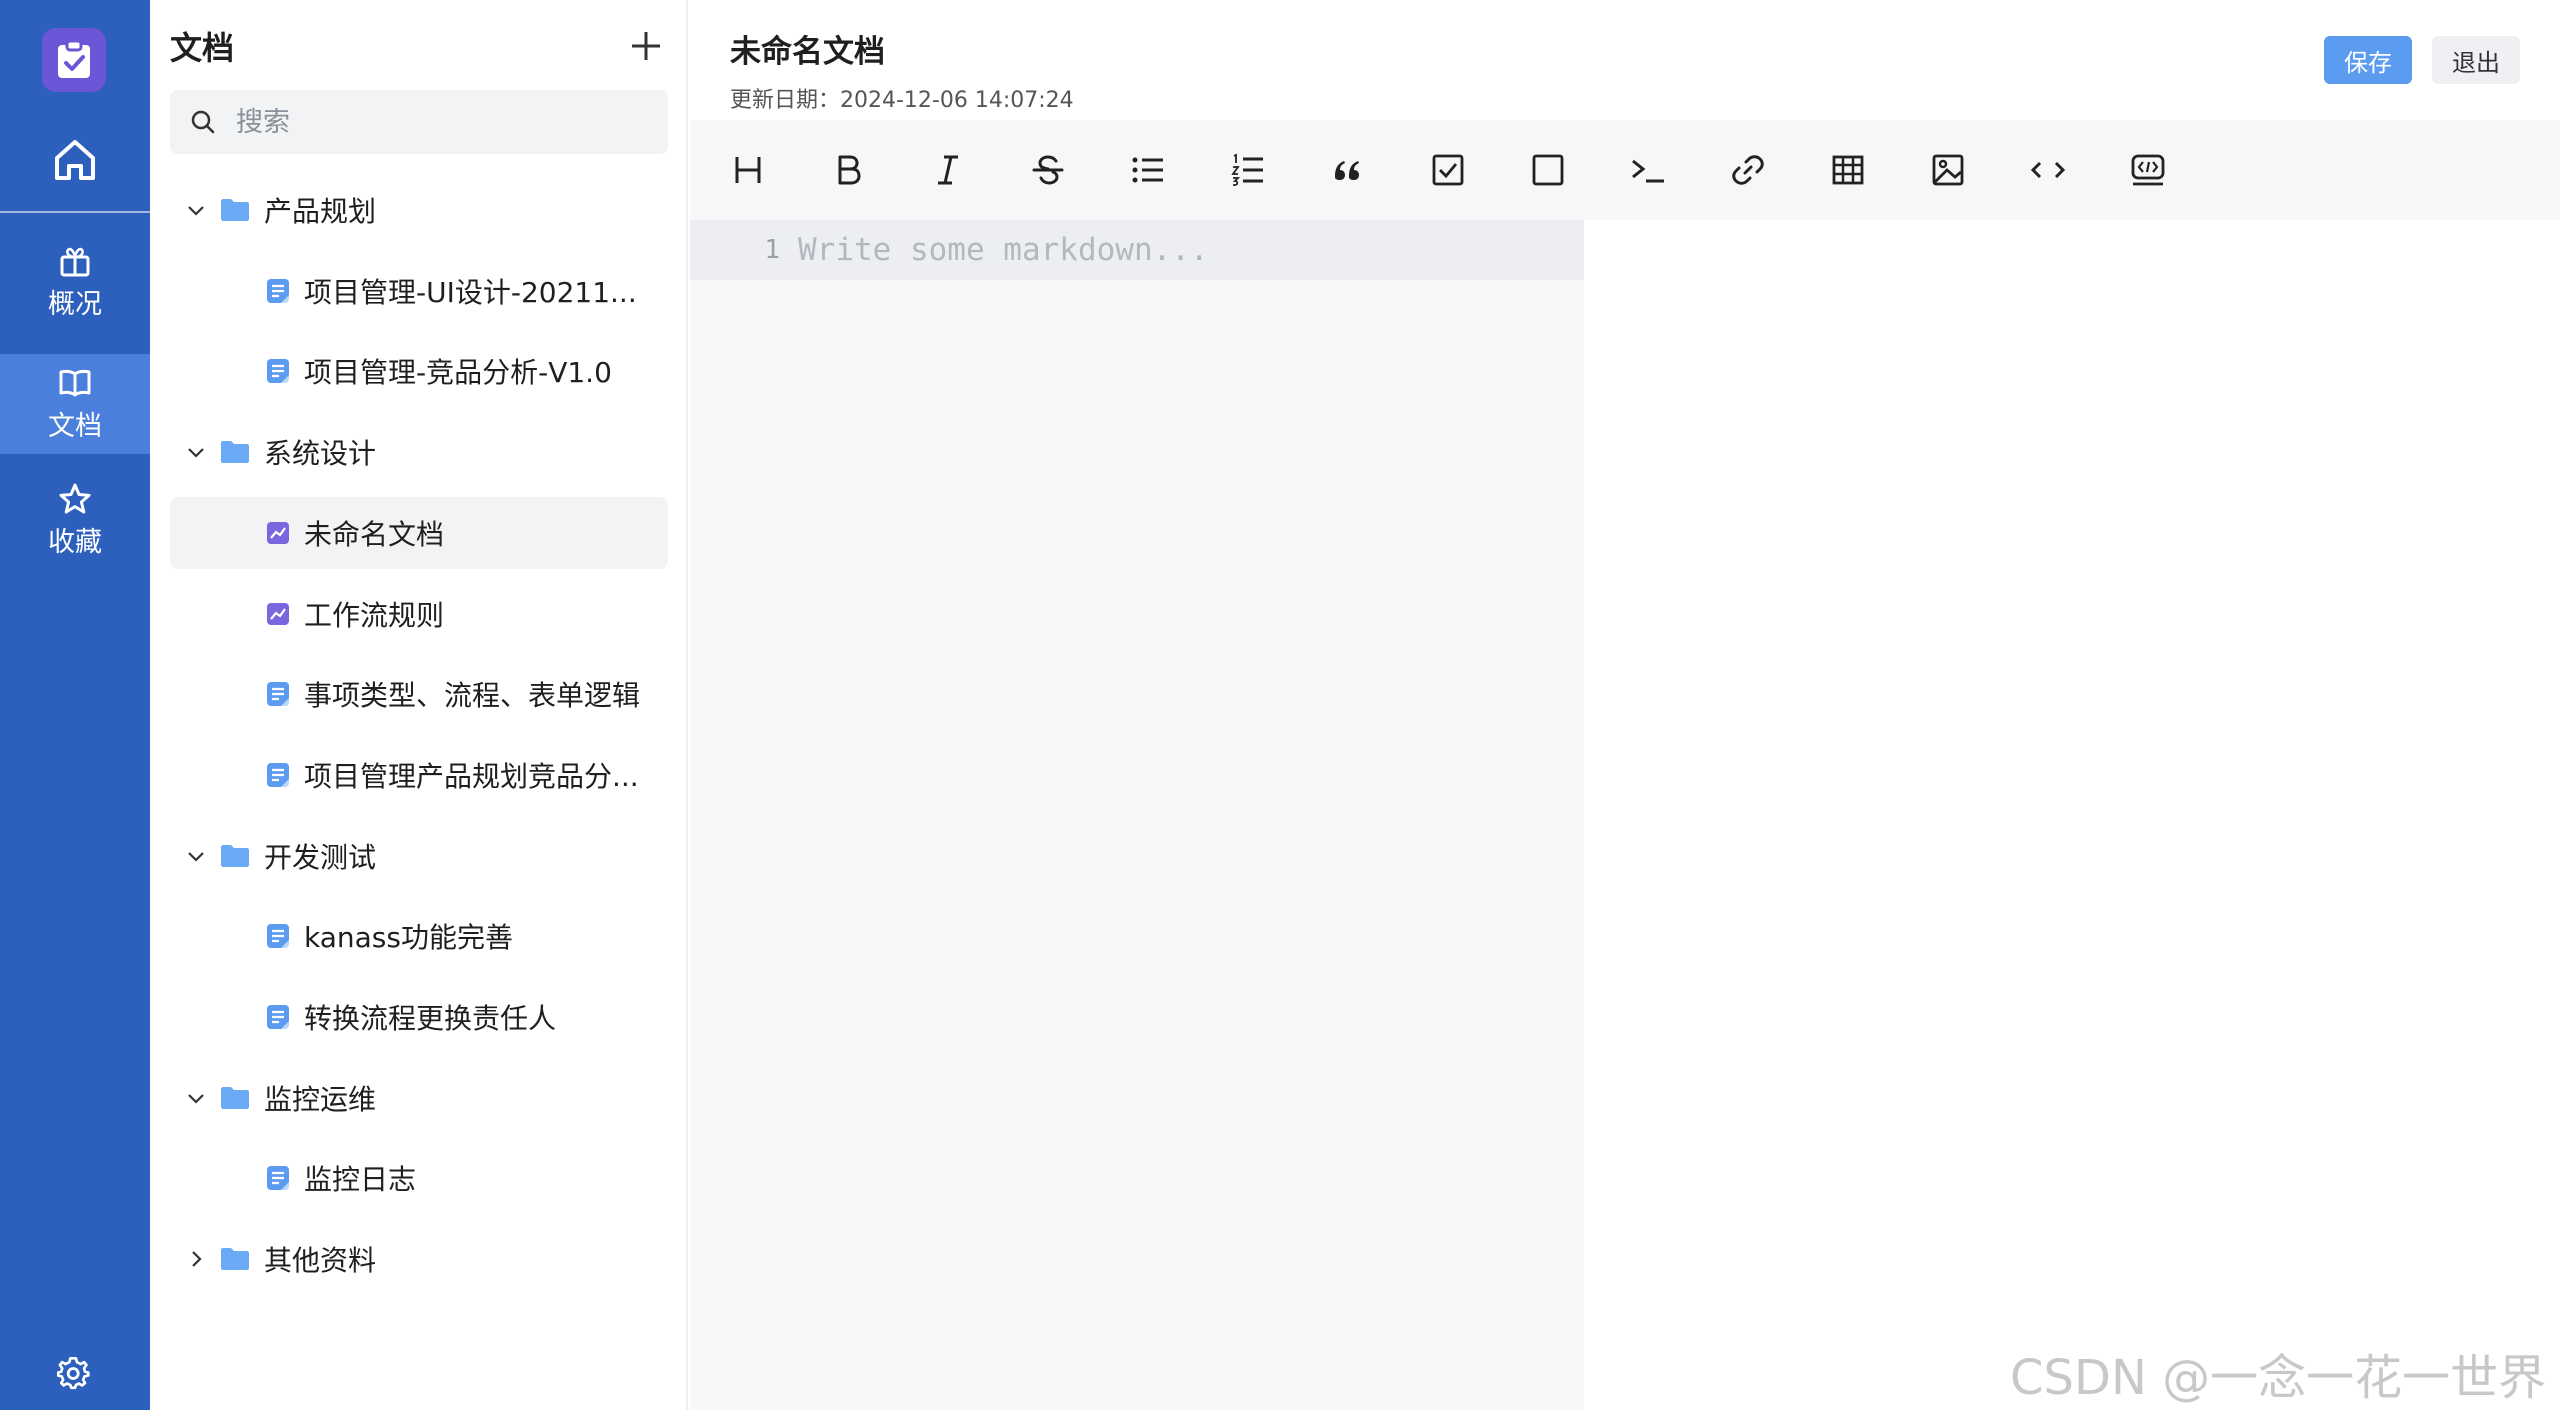 This screenshot has height=1410, width=2560. I want to click on checkbox-empty-icon, so click(1548, 170).